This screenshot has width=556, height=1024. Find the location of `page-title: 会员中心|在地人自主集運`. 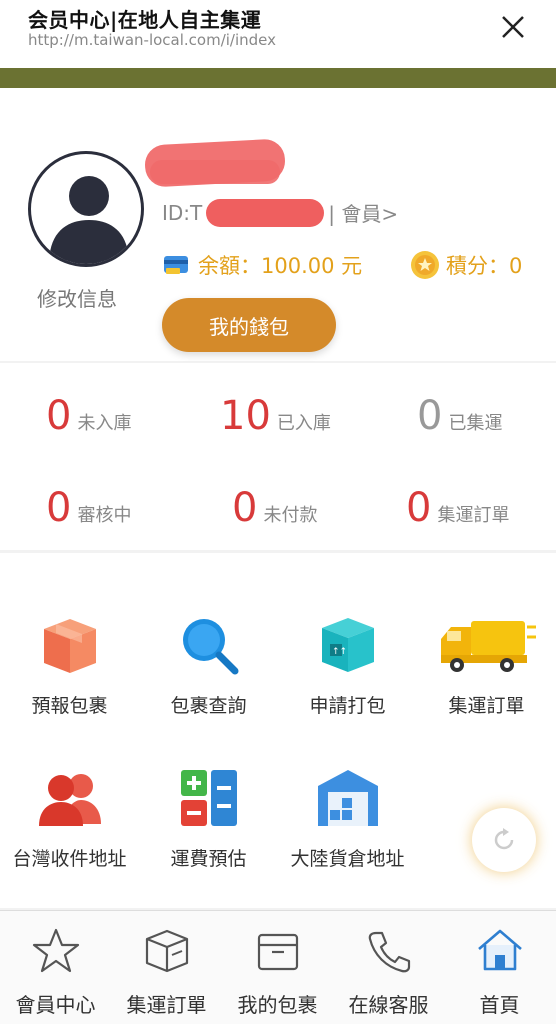

page-title: 会员中心|在地人自主集運 is located at coordinates (145, 20).